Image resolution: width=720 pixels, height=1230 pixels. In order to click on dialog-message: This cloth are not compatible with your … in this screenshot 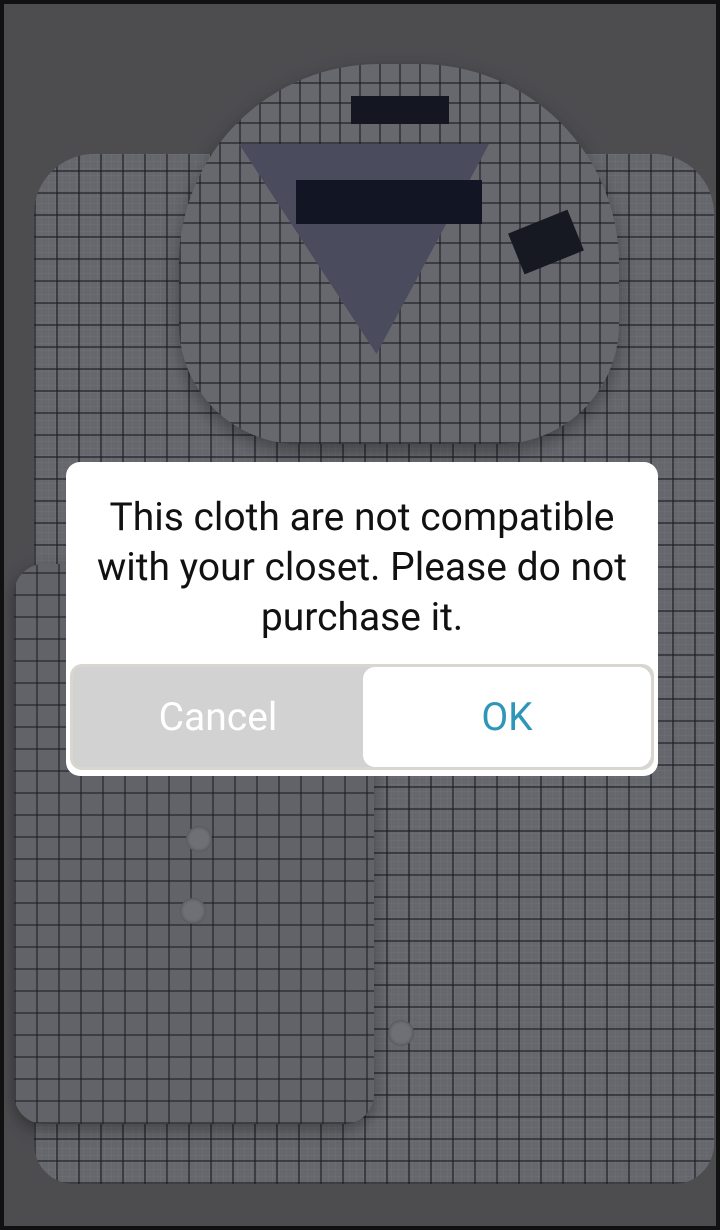, I will do `click(362, 567)`.